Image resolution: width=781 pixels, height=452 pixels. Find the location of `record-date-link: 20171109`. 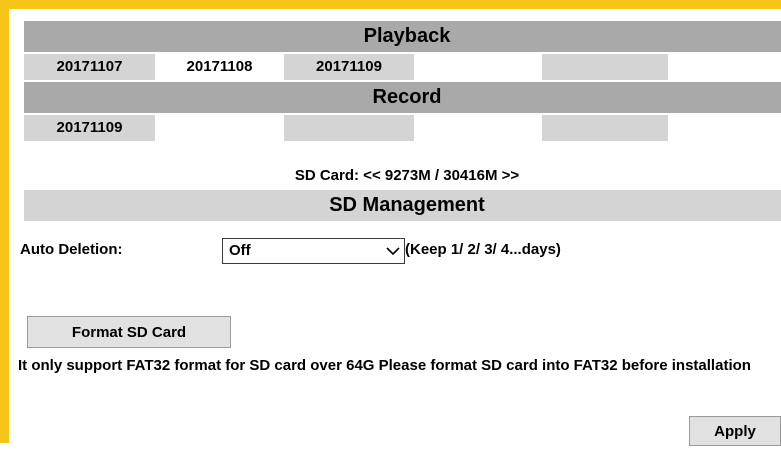

record-date-link: 20171109 is located at coordinates (89, 128).